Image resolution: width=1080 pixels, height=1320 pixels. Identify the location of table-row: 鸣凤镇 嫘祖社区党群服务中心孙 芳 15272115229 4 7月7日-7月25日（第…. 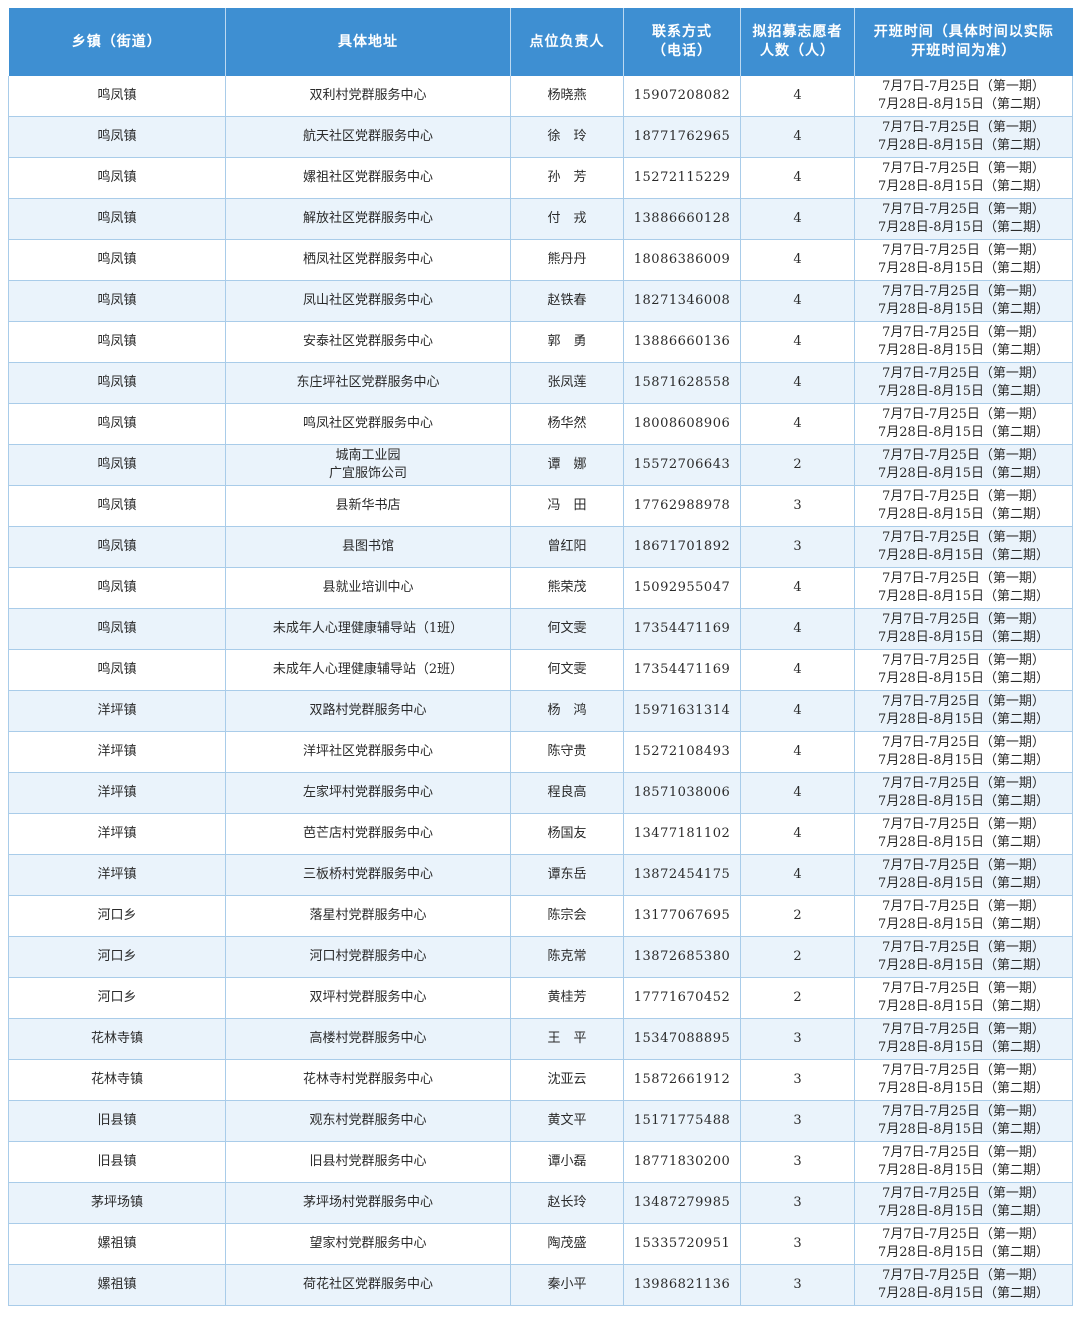
(540, 178).